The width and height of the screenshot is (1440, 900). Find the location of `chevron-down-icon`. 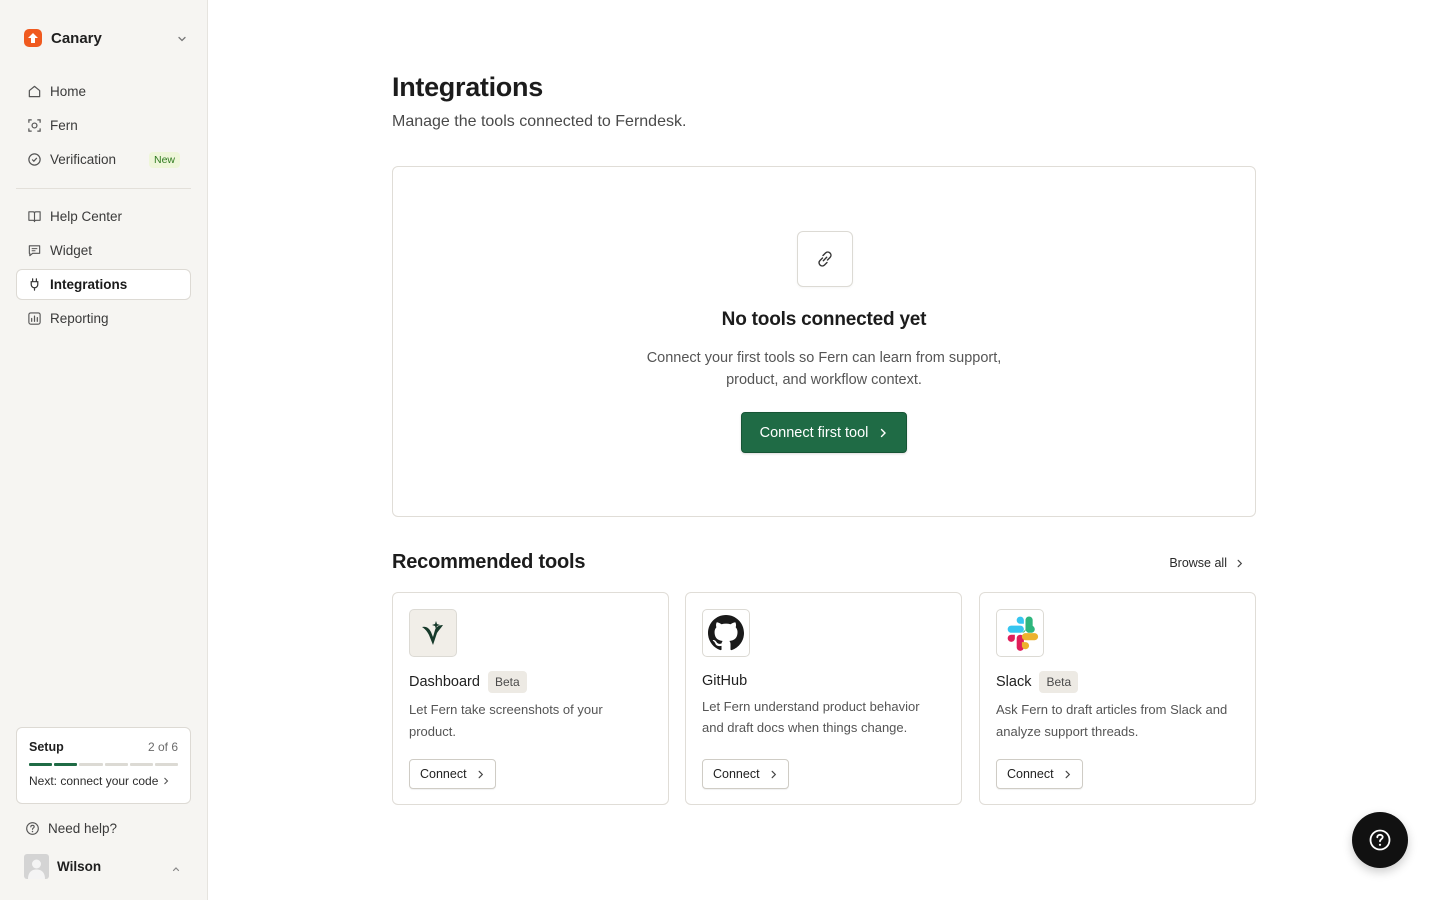

chevron-down-icon is located at coordinates (182, 41).